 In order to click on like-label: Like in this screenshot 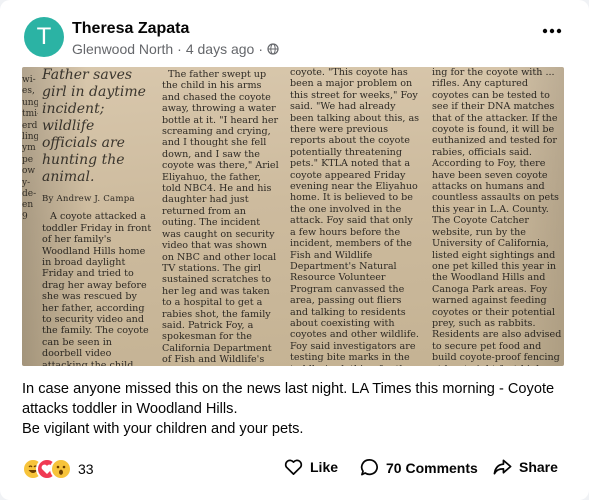, I will do `click(324, 467)`.